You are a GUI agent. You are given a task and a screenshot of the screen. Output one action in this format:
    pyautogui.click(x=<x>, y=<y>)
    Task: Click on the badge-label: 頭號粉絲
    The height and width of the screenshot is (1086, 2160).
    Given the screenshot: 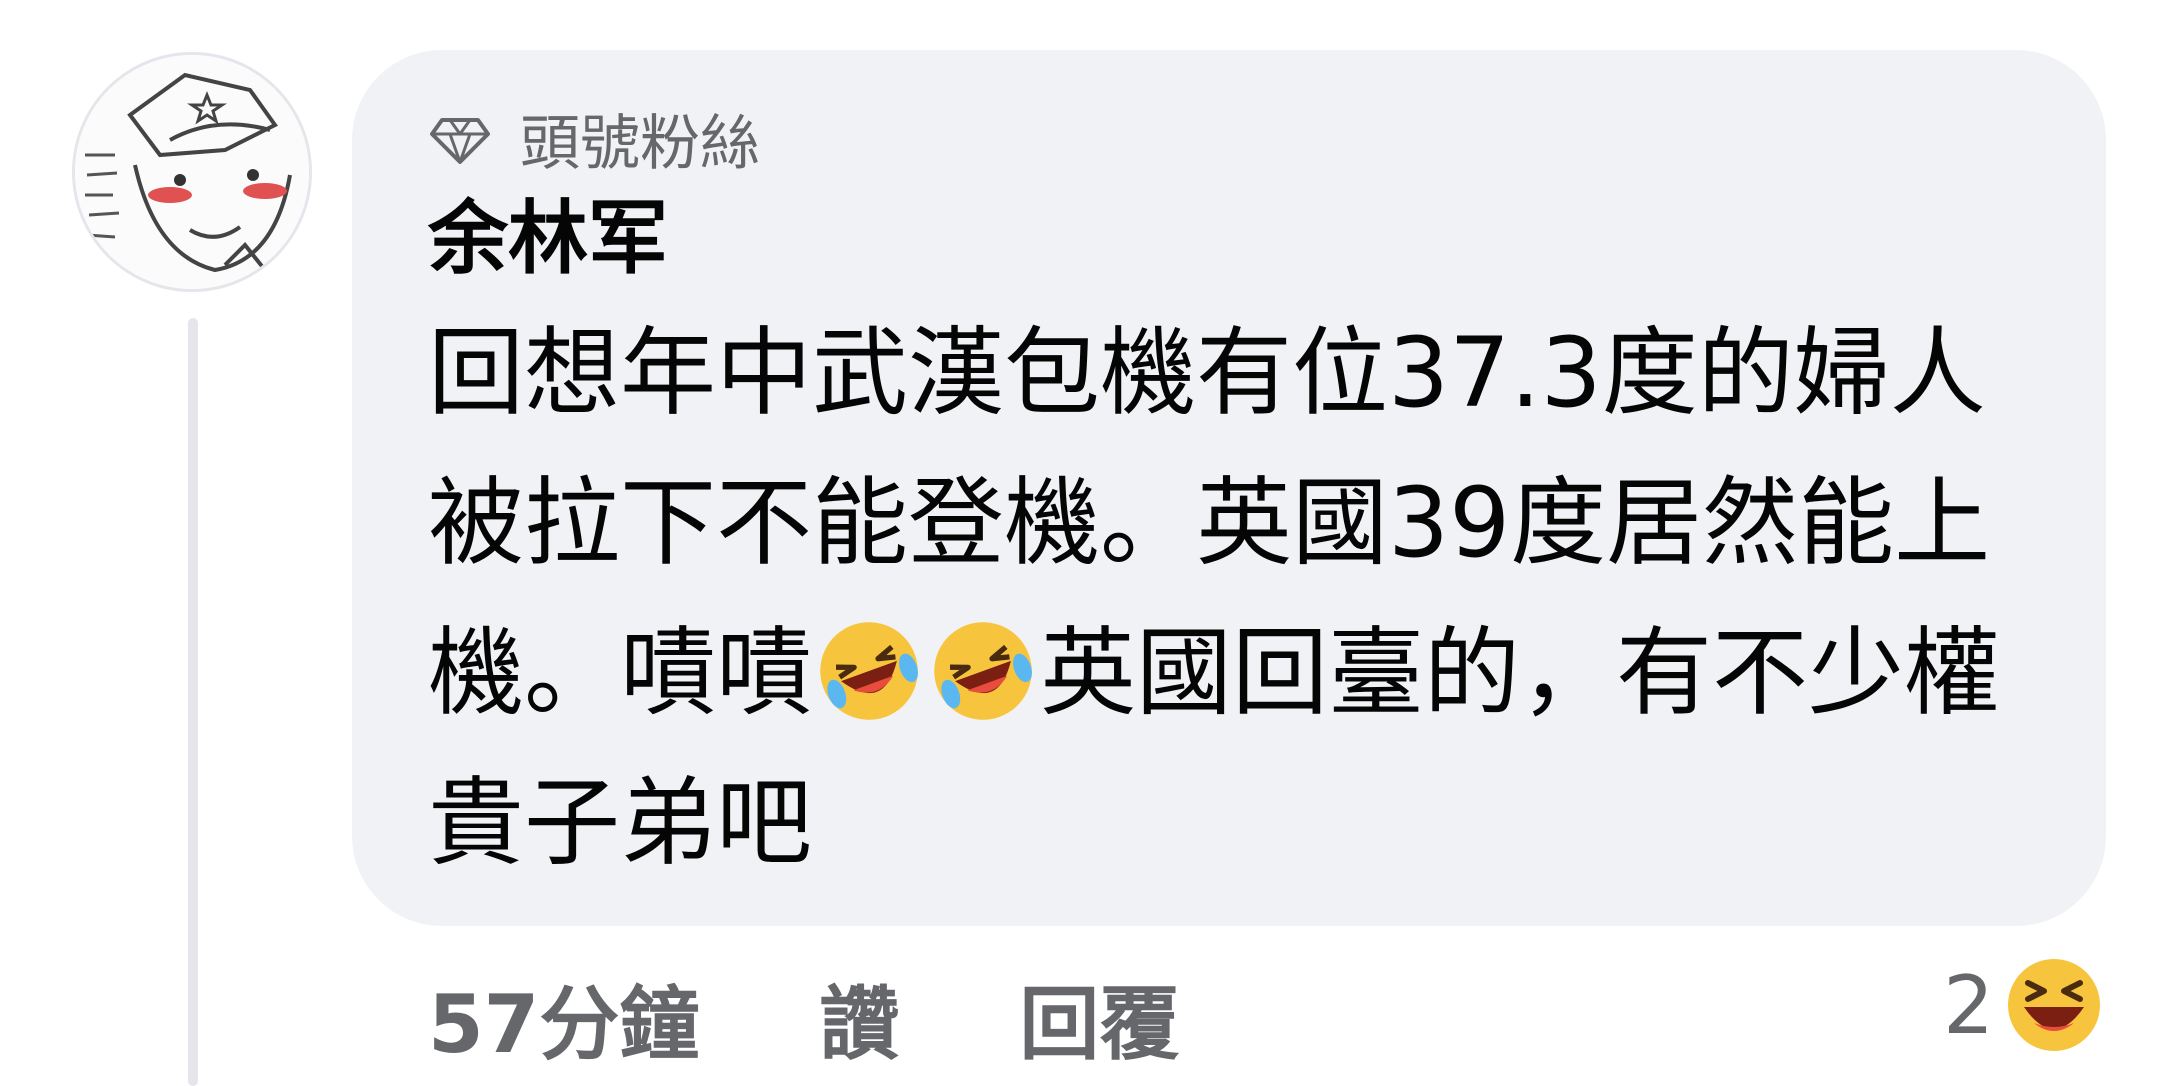 What is the action you would take?
    pyautogui.click(x=640, y=143)
    